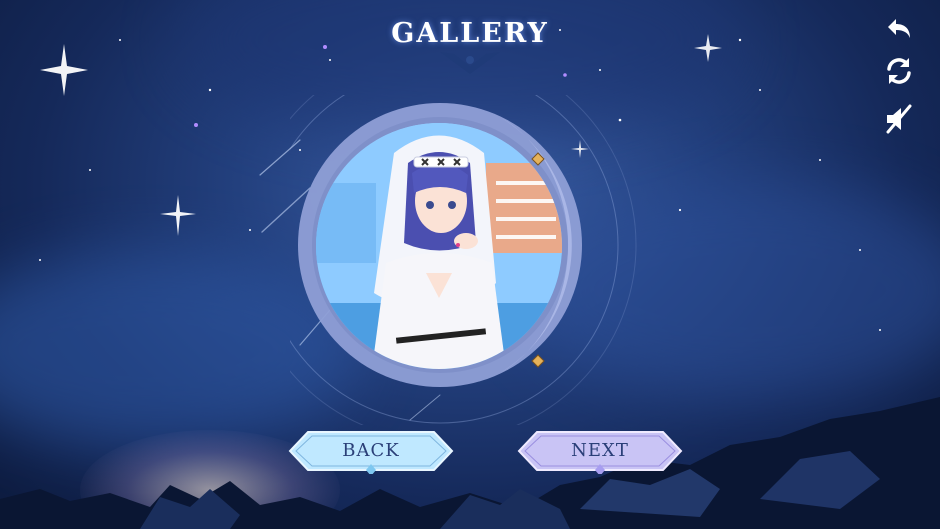  What do you see at coordinates (899, 31) in the screenshot?
I see `back-arrow-icon` at bounding box center [899, 31].